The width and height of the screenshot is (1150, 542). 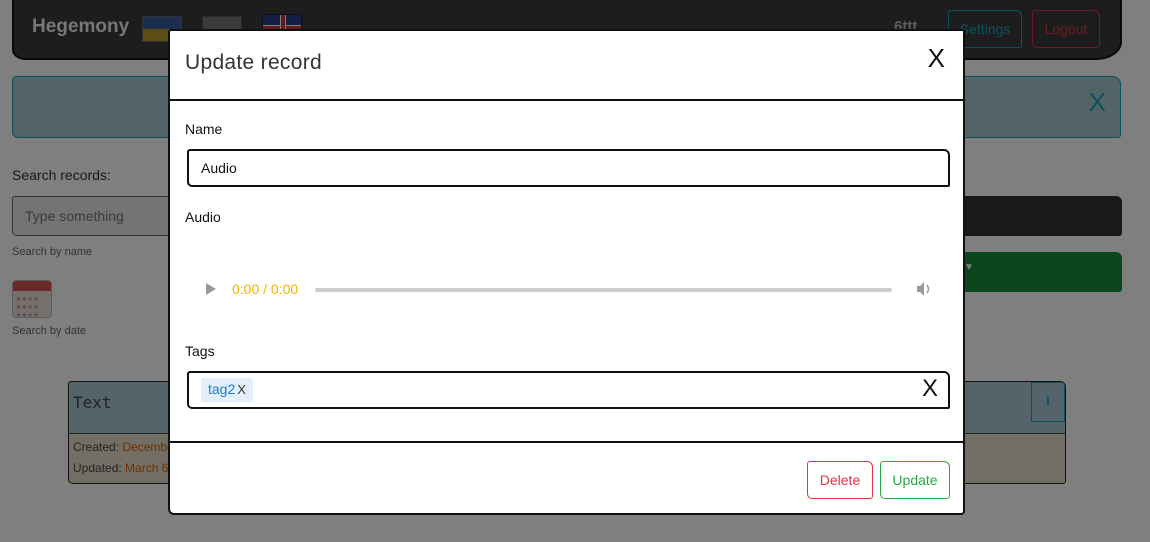 I want to click on audio-player: 0:00 / 0:00, so click(x=568, y=290).